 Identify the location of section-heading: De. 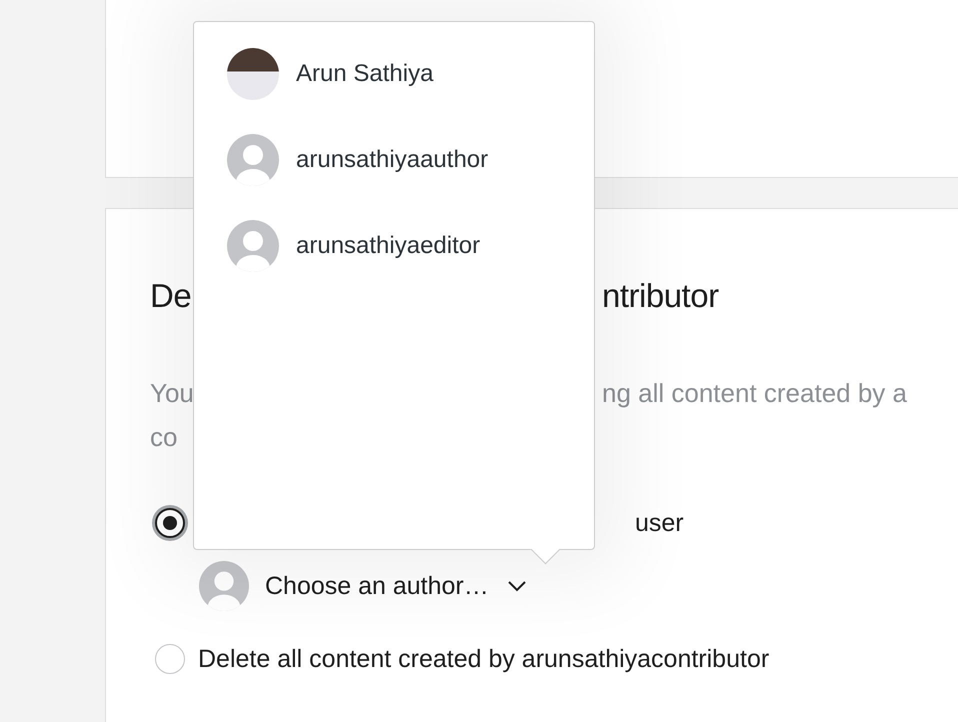
(171, 296).